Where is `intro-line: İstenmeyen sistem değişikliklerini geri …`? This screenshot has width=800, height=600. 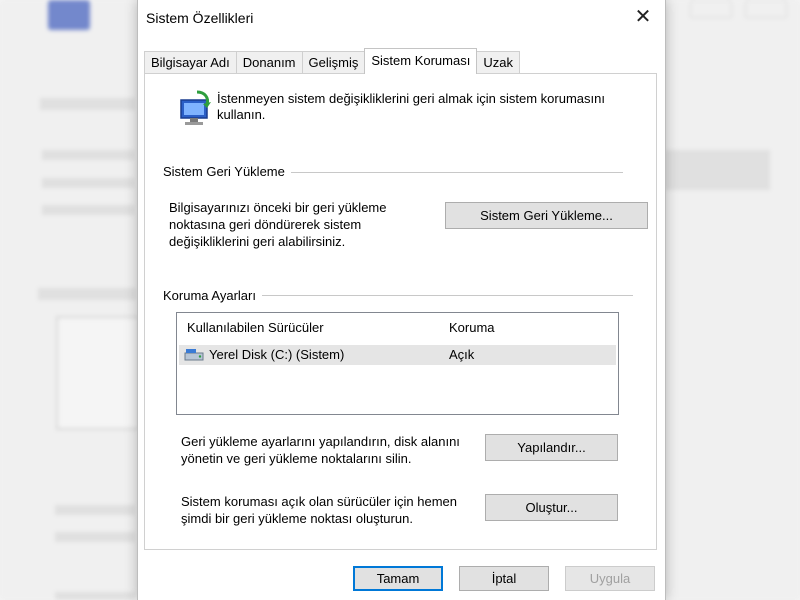 intro-line: İstenmeyen sistem değişikliklerini geri … is located at coordinates (411, 98).